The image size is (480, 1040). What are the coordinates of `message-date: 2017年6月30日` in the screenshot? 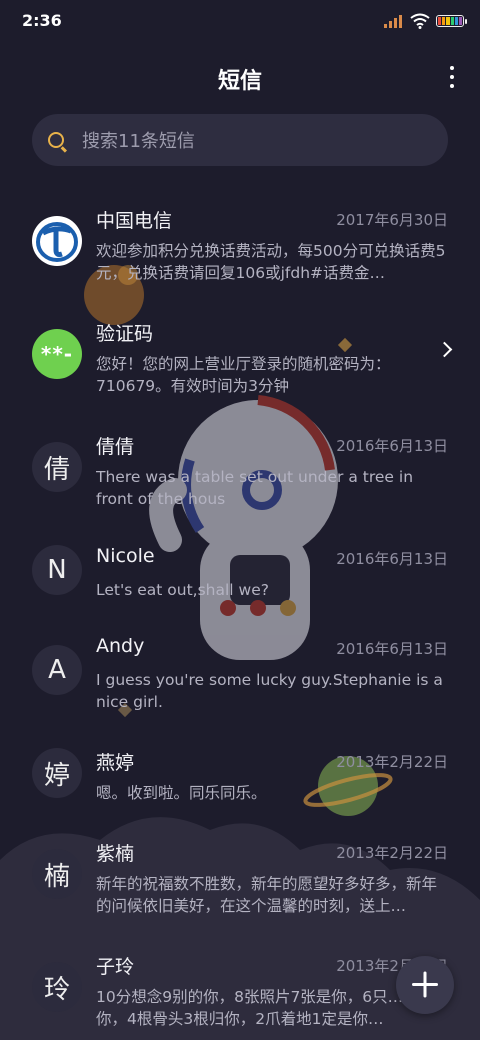 It's located at (392, 220).